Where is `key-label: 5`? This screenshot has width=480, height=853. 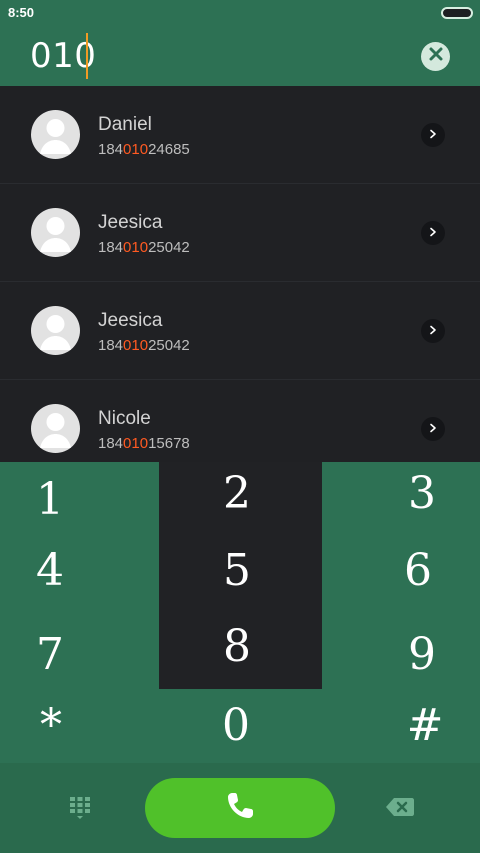
key-label: 5 is located at coordinates (237, 570).